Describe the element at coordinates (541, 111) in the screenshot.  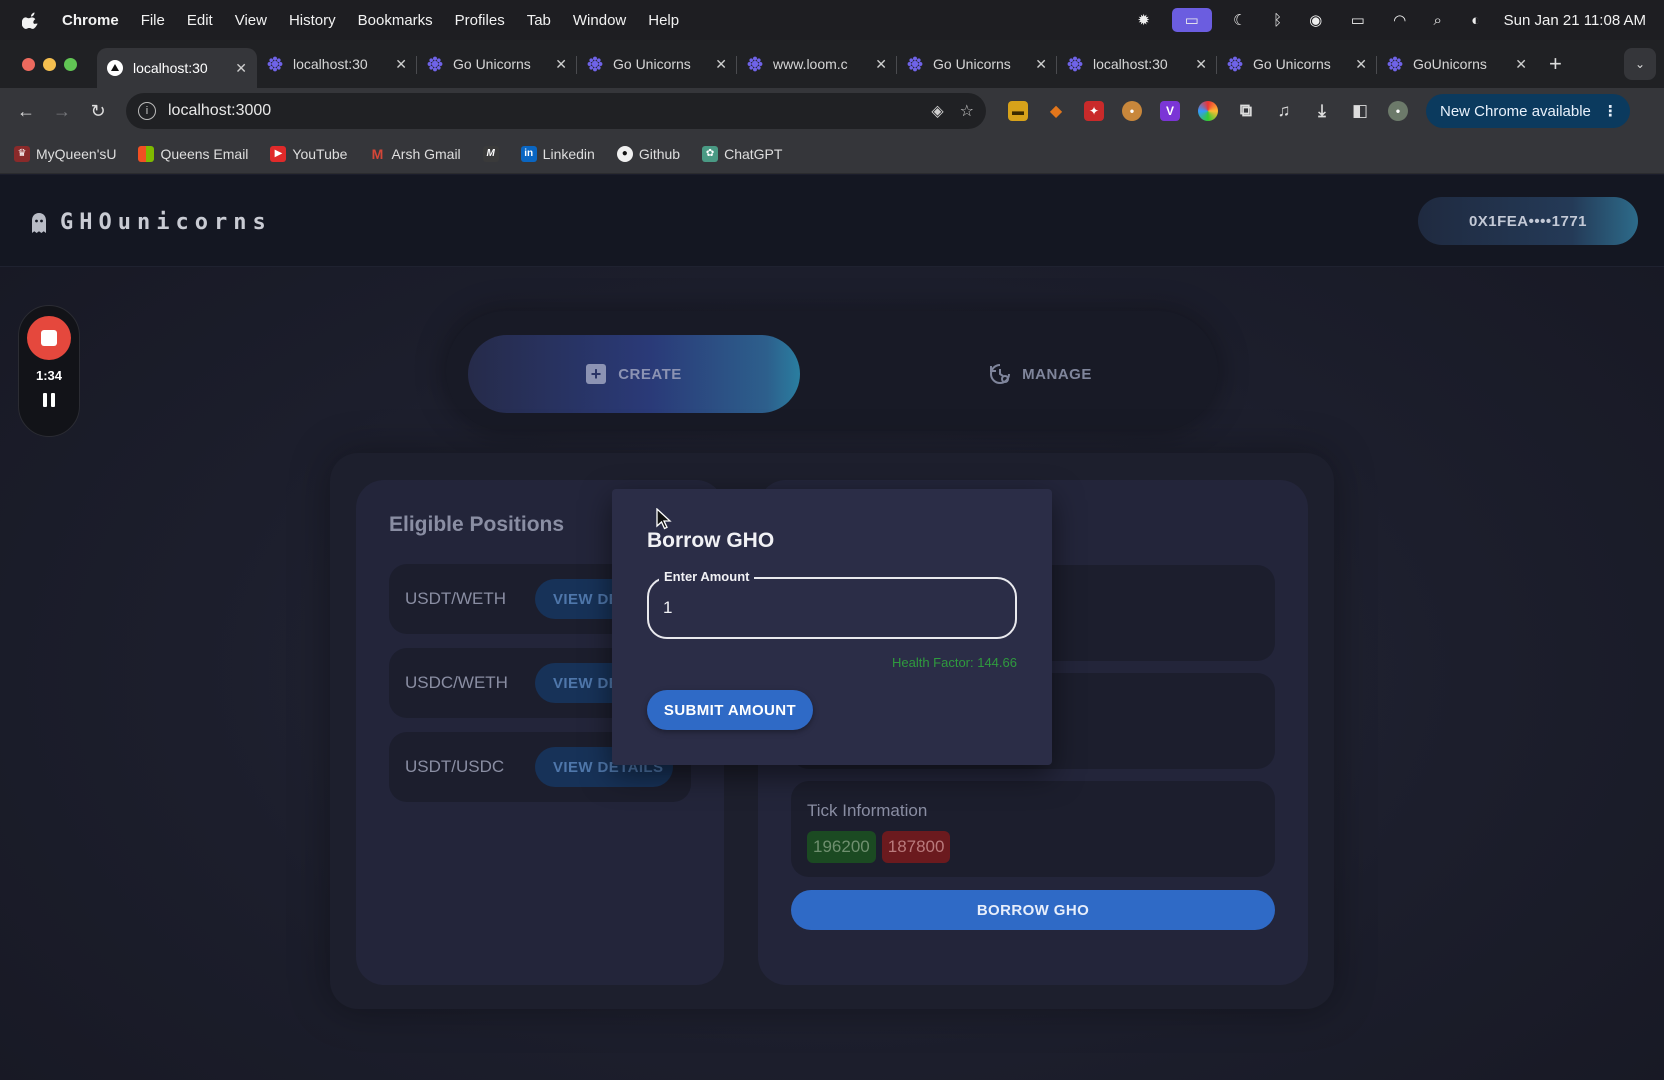
I see `address-url: localhost:3000` at that location.